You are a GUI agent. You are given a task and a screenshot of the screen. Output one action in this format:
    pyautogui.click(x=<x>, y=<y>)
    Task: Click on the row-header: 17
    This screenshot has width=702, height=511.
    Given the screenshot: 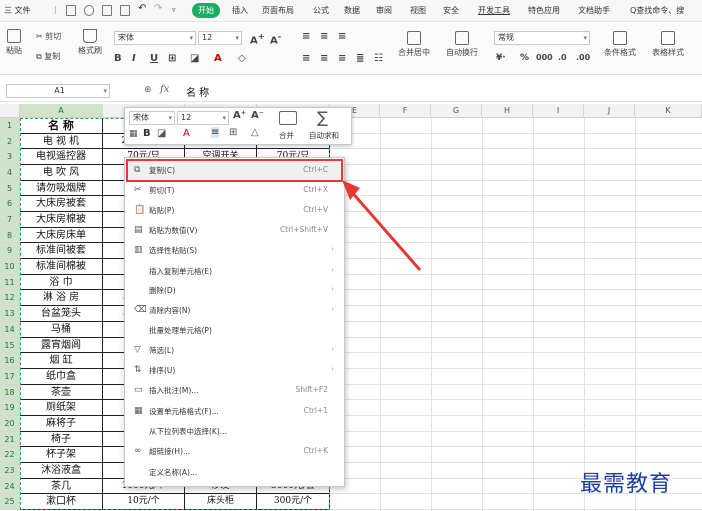 What is the action you would take?
    pyautogui.click(x=10, y=376)
    